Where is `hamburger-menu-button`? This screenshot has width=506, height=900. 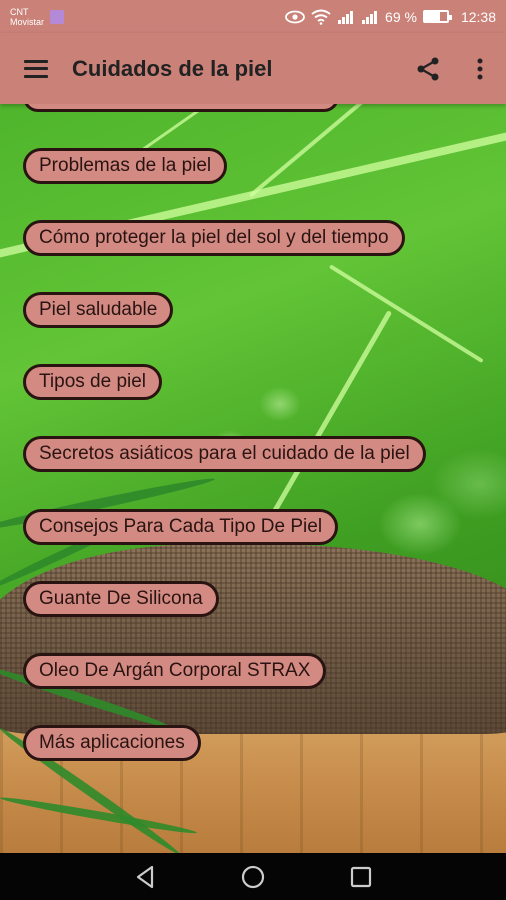
hamburger-menu-button is located at coordinates (36, 68).